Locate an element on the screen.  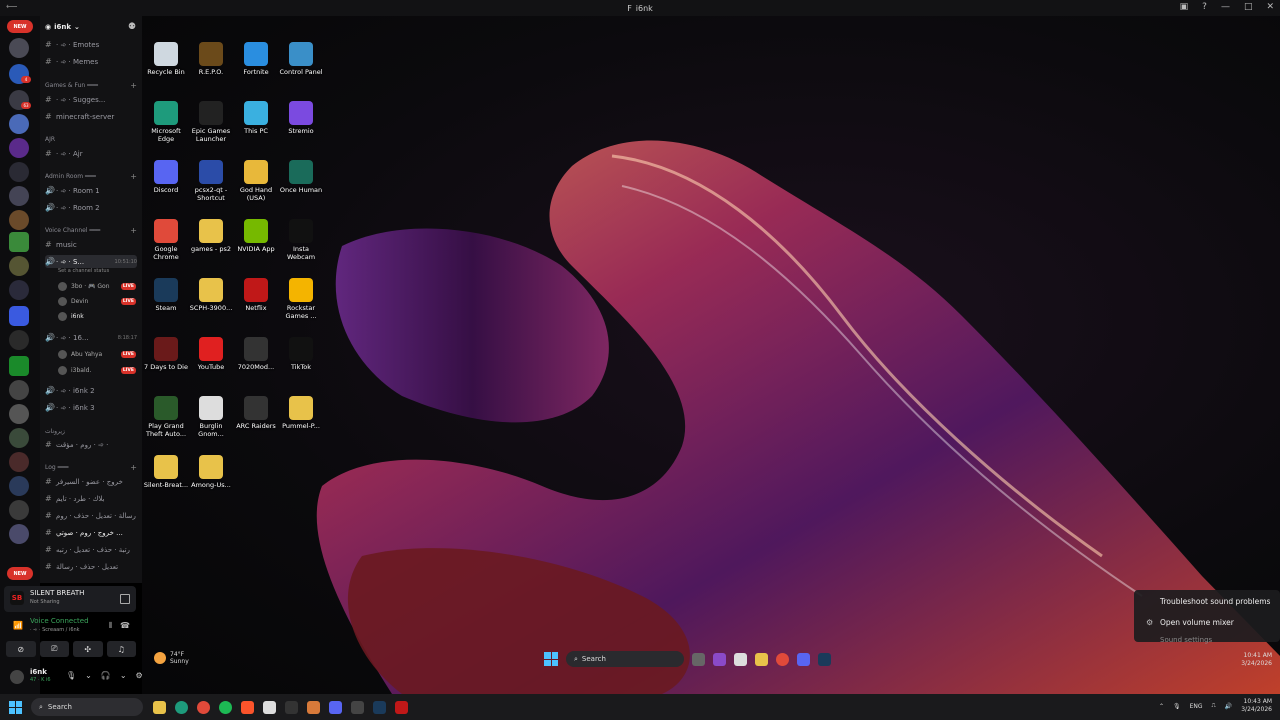
sound-settings-item: Sound settings is located at coordinates (1186, 640).